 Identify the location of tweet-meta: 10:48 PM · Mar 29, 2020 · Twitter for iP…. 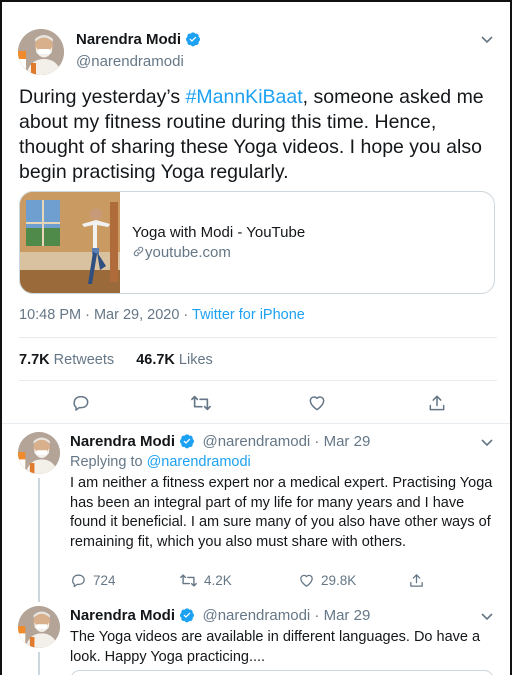
(162, 315).